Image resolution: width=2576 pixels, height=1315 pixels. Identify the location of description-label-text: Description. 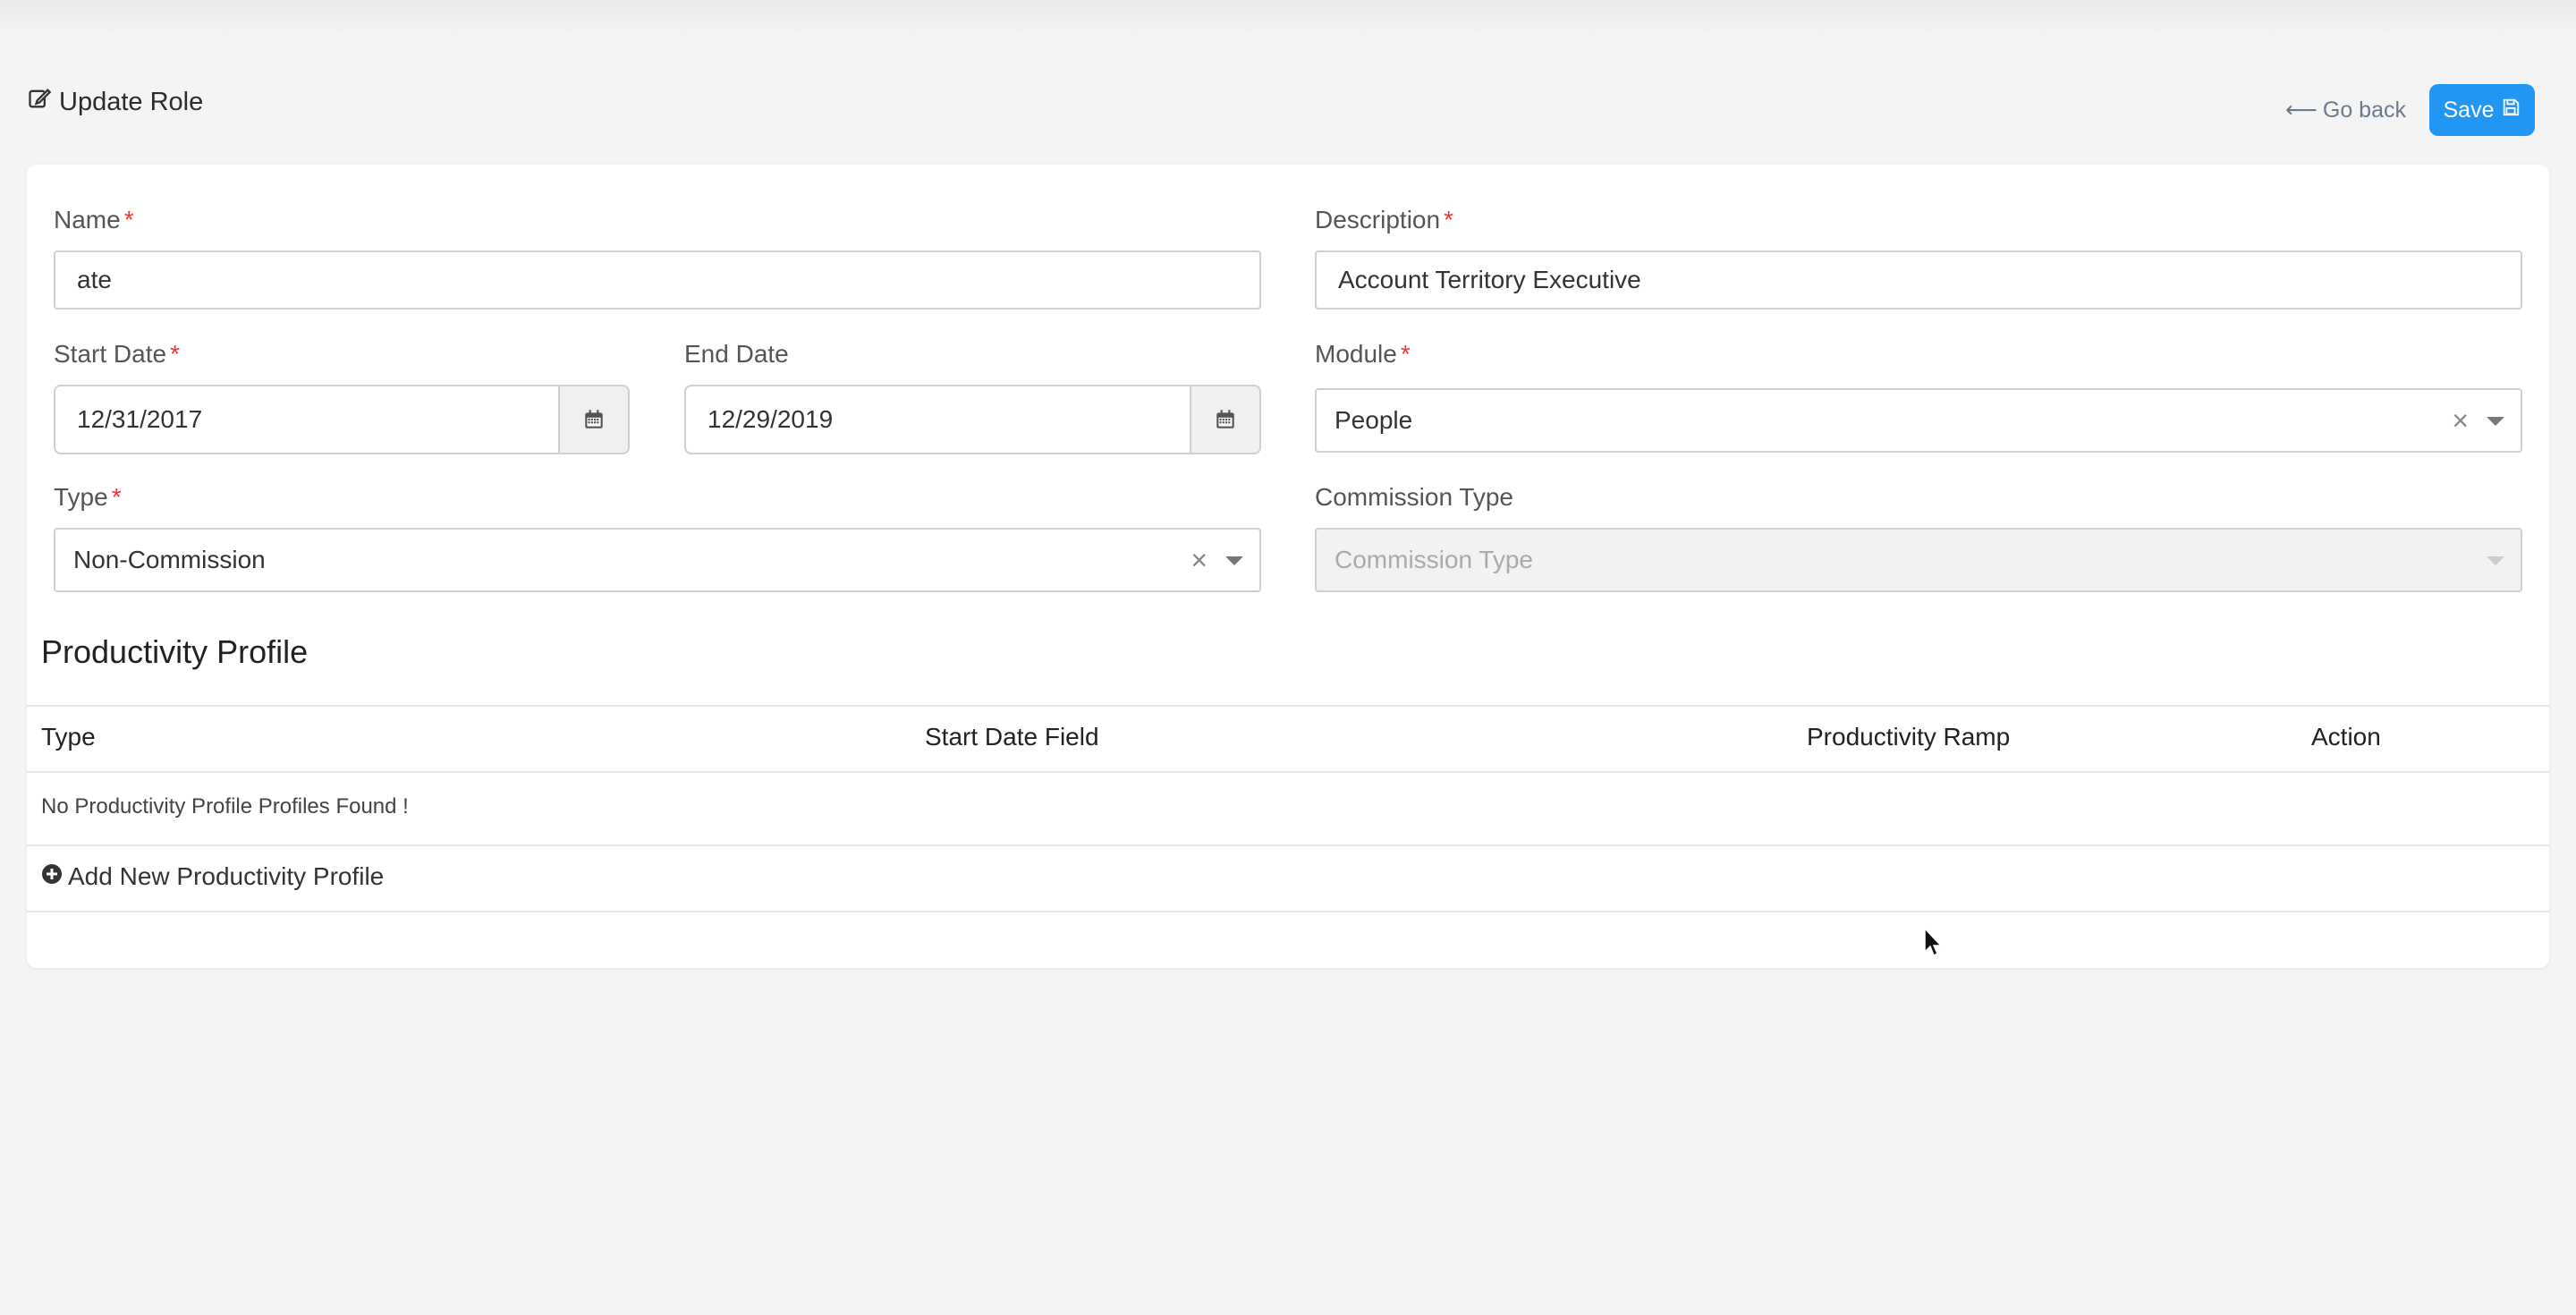
(1378, 219).